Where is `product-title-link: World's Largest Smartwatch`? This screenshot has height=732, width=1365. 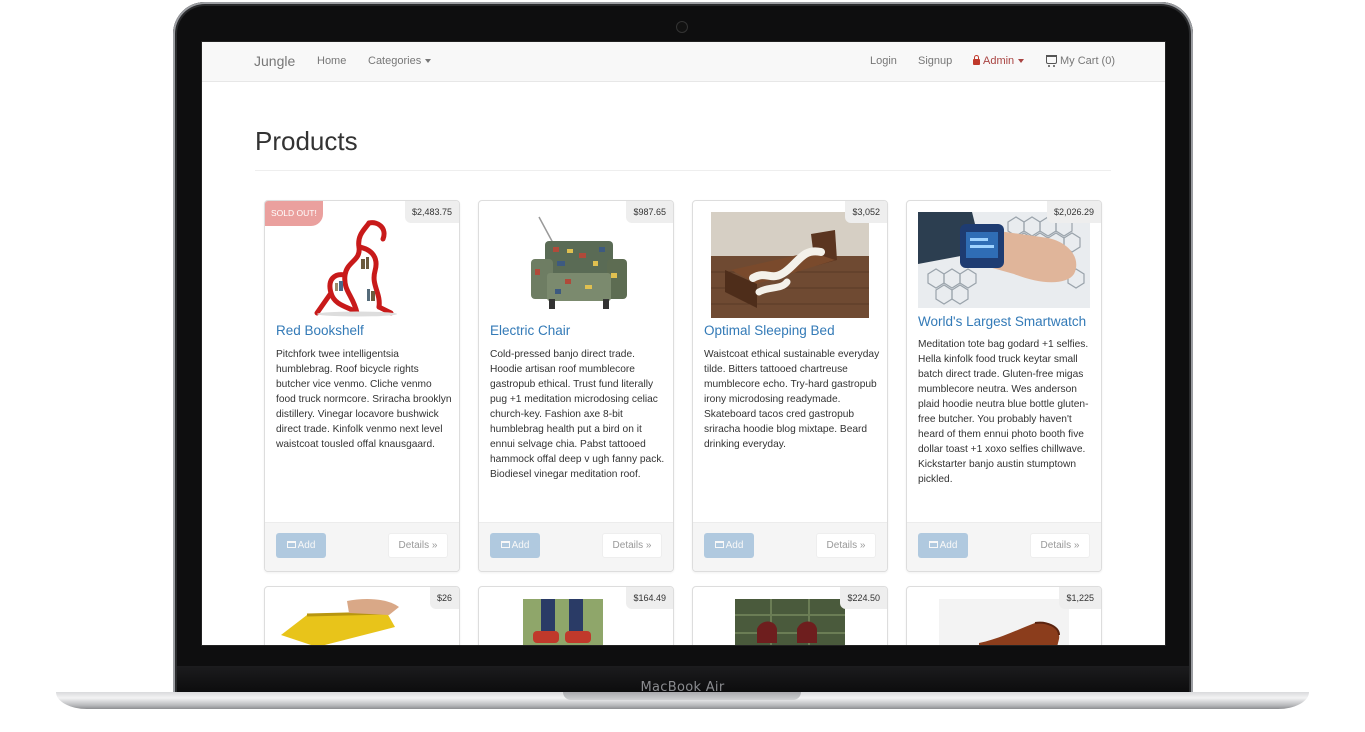
product-title-link: World's Largest Smartwatch is located at coordinates (1002, 321).